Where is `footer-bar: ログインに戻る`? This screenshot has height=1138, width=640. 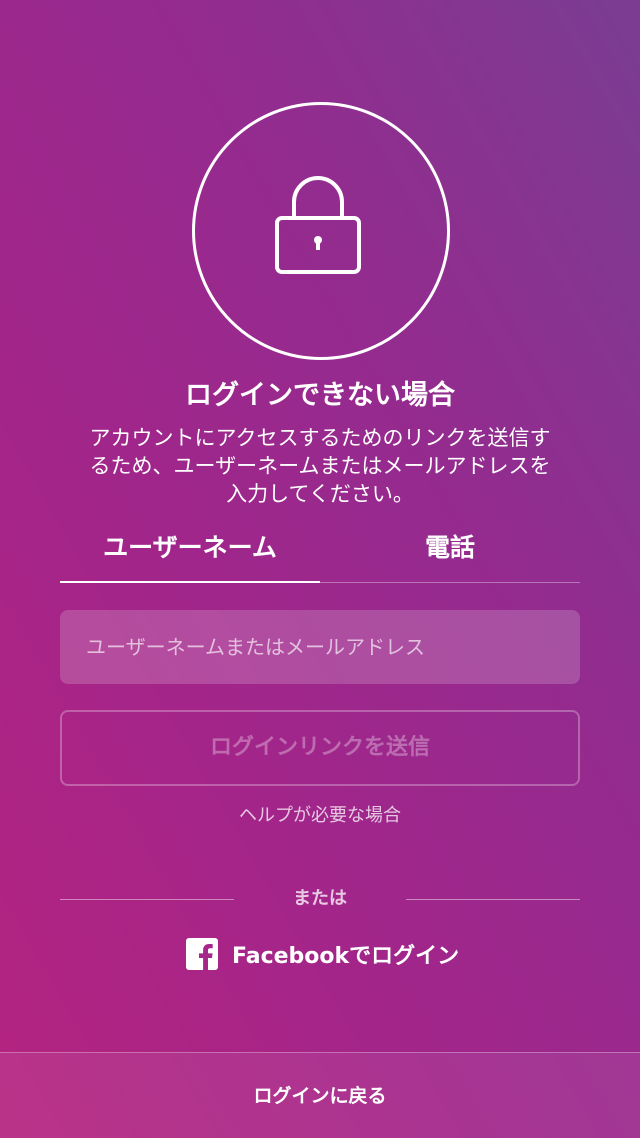 footer-bar: ログインに戻る is located at coordinates (320, 1095).